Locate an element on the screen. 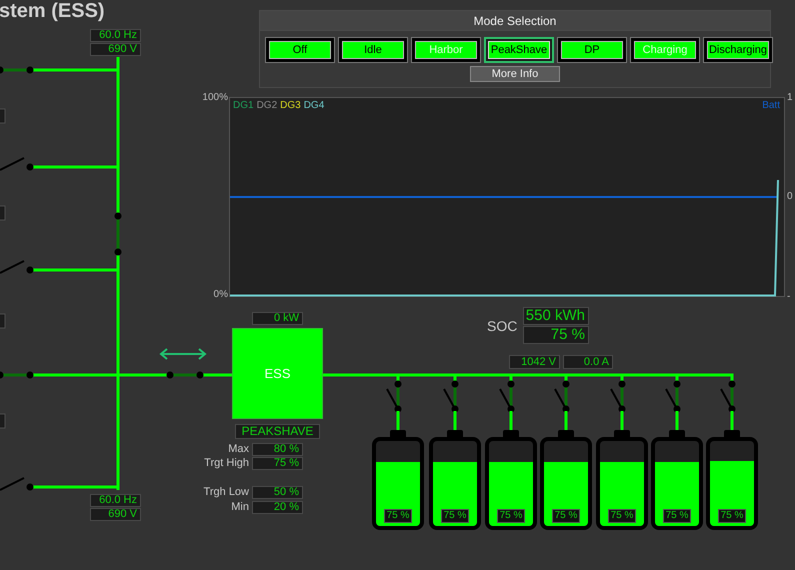 The height and width of the screenshot is (570, 795). limit-readout: 75 % is located at coordinates (277, 463).